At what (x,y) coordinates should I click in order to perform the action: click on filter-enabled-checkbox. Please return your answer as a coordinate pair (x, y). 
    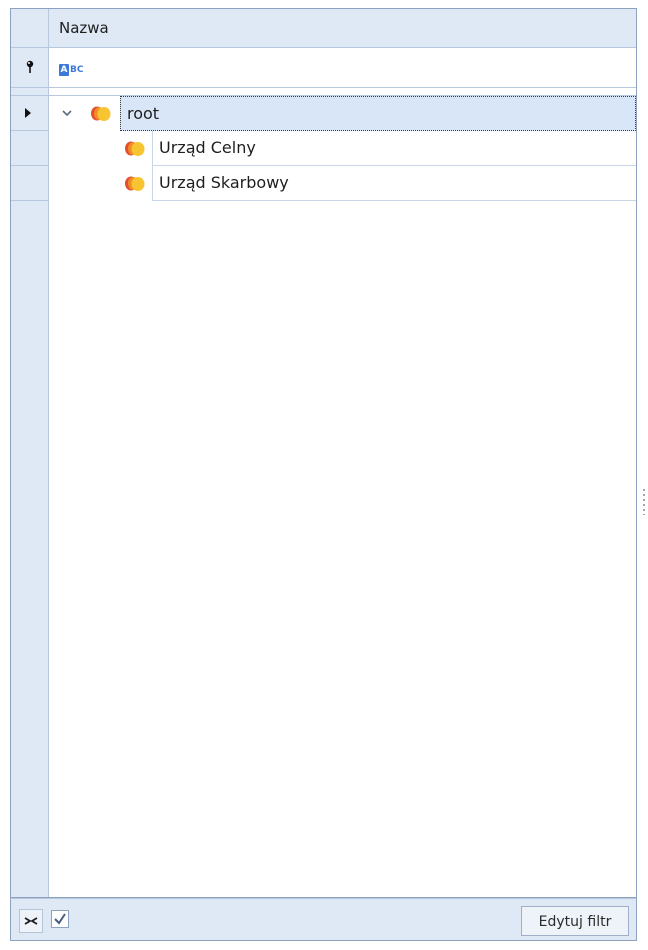
    Looking at the image, I should click on (60, 919).